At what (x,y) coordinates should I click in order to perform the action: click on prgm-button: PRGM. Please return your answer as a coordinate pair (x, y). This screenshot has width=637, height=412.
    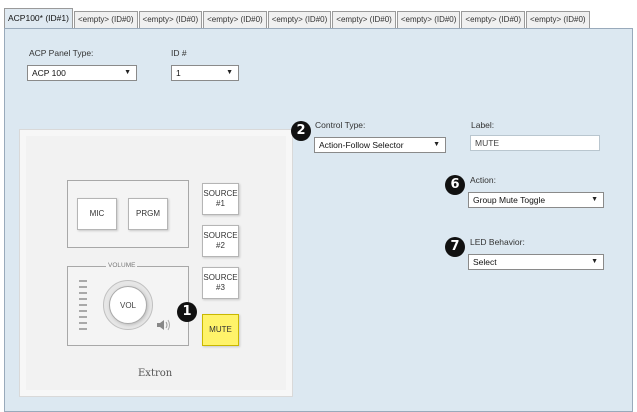
    Looking at the image, I should click on (148, 214).